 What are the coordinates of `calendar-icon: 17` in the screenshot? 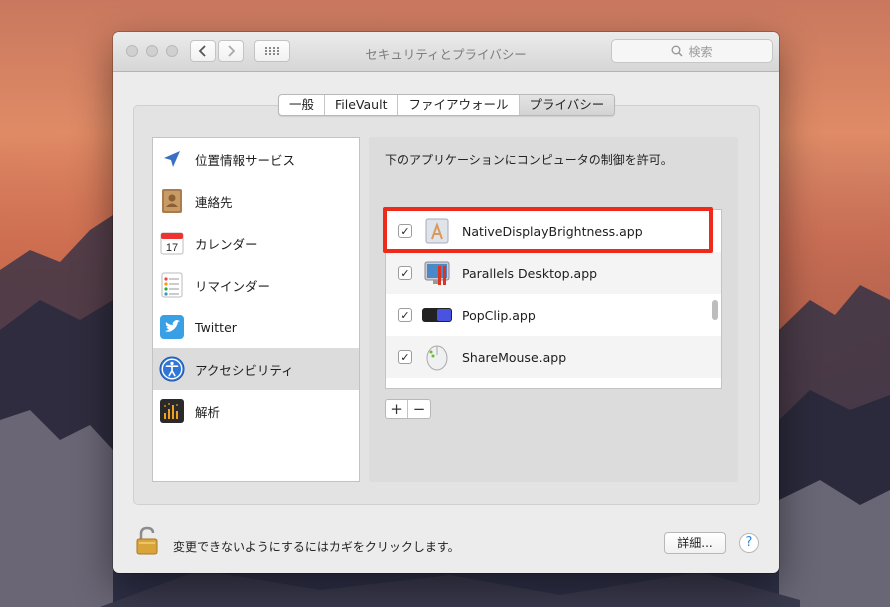 It's located at (172, 243).